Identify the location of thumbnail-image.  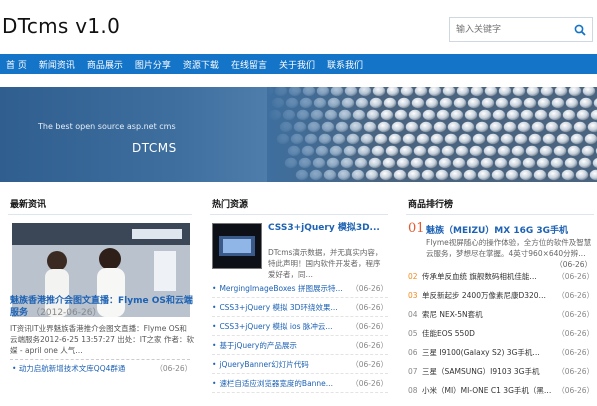
(237, 246).